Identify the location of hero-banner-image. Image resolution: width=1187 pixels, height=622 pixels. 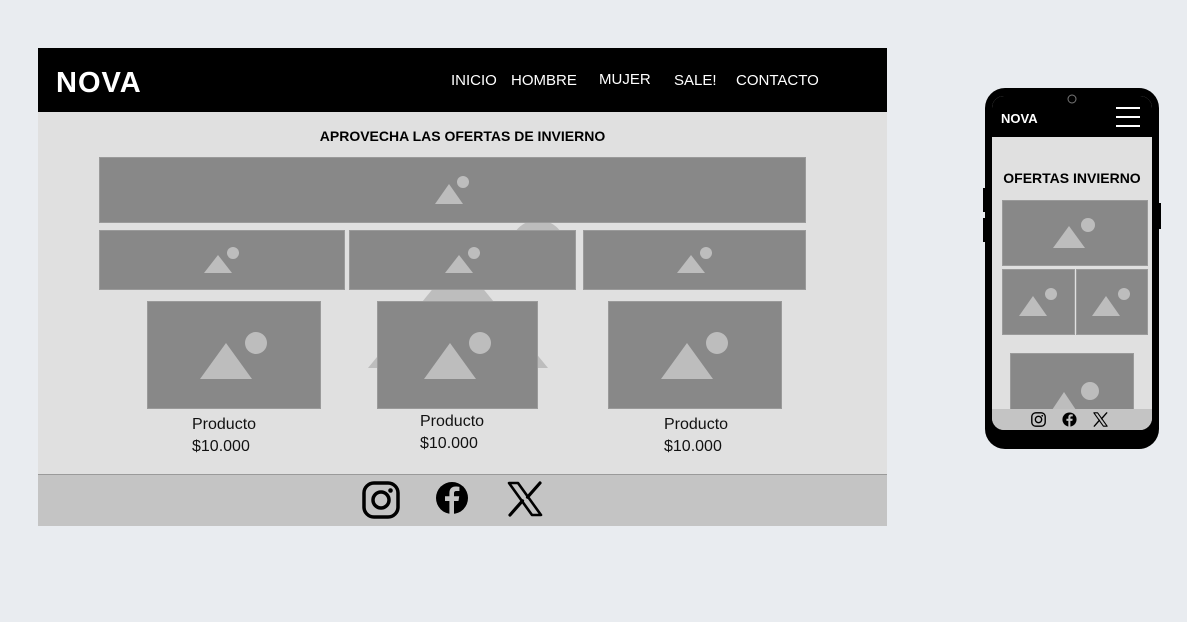
(452, 190).